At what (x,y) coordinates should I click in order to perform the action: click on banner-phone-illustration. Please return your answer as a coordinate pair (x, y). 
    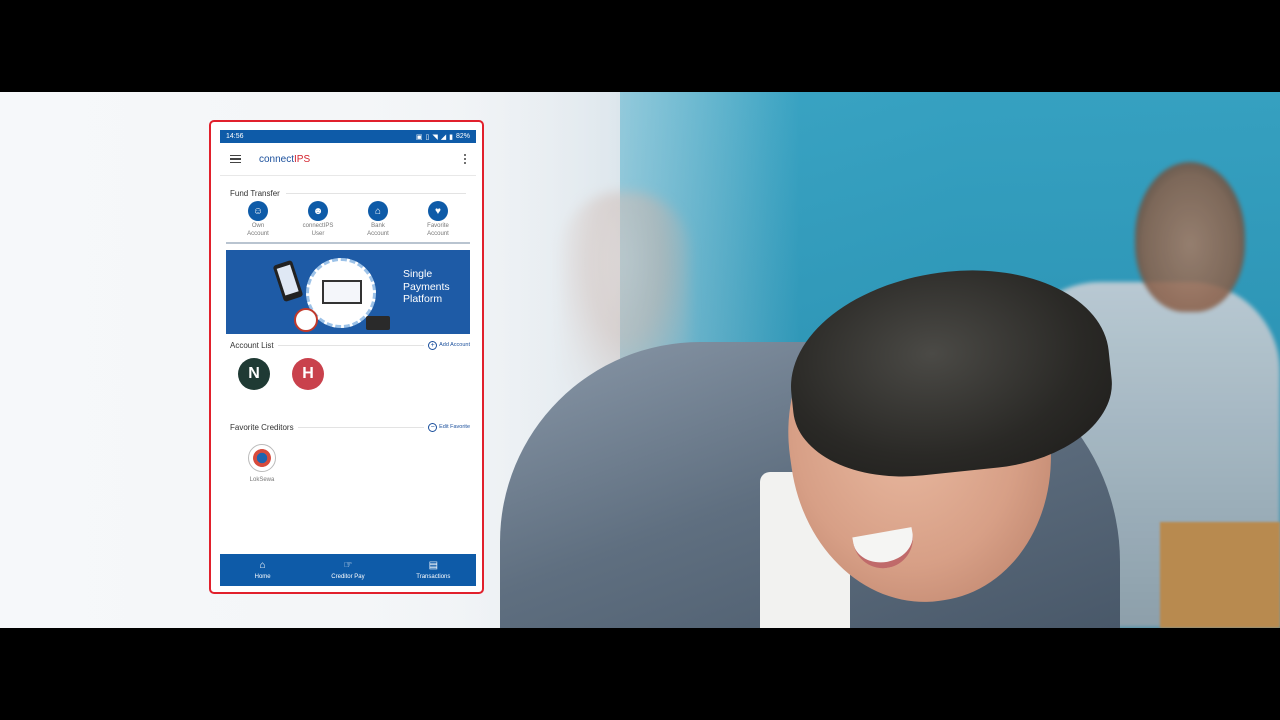
    Looking at the image, I should click on (288, 281).